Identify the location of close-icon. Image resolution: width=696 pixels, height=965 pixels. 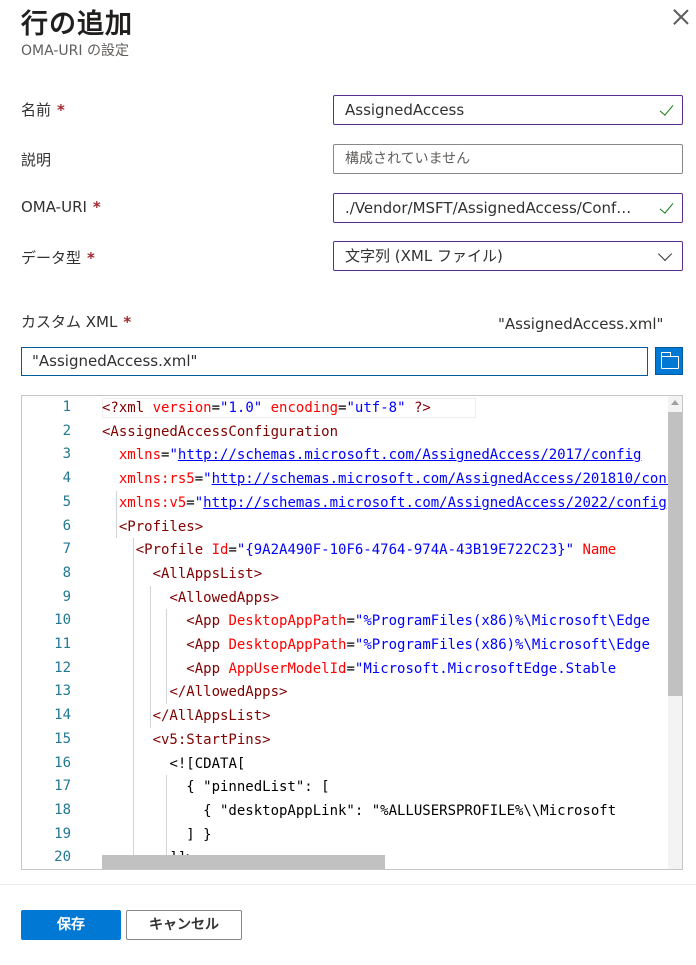
(681, 17).